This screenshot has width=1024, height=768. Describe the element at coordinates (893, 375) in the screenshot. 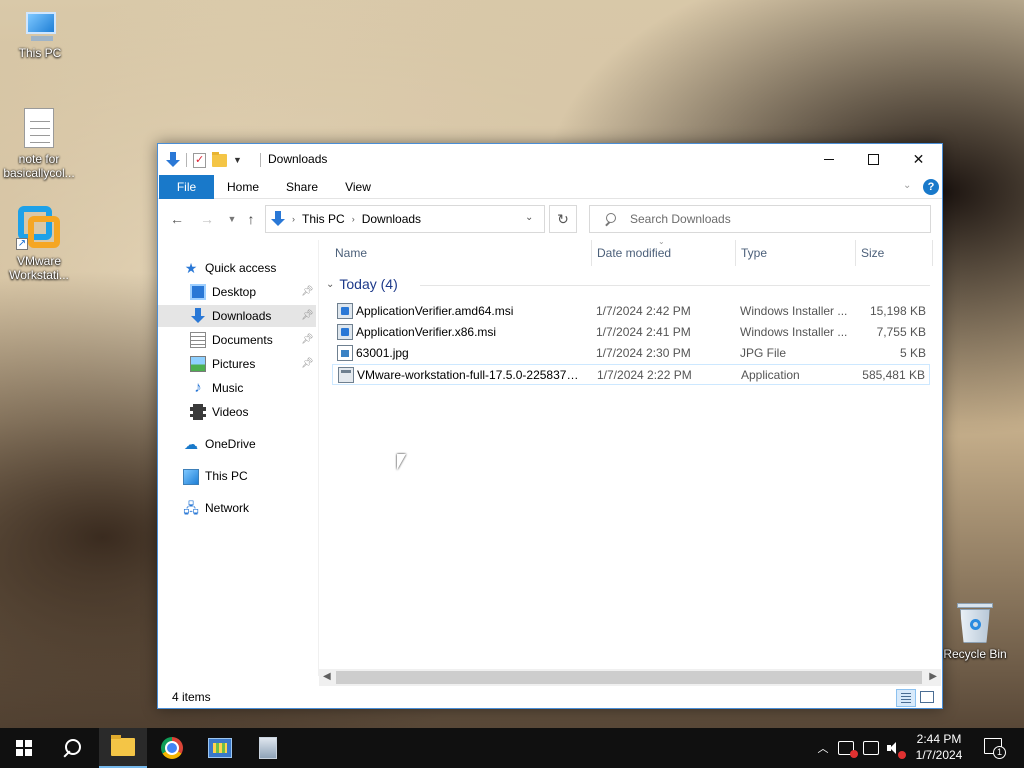

I see `file-size: 585,481 KB` at that location.